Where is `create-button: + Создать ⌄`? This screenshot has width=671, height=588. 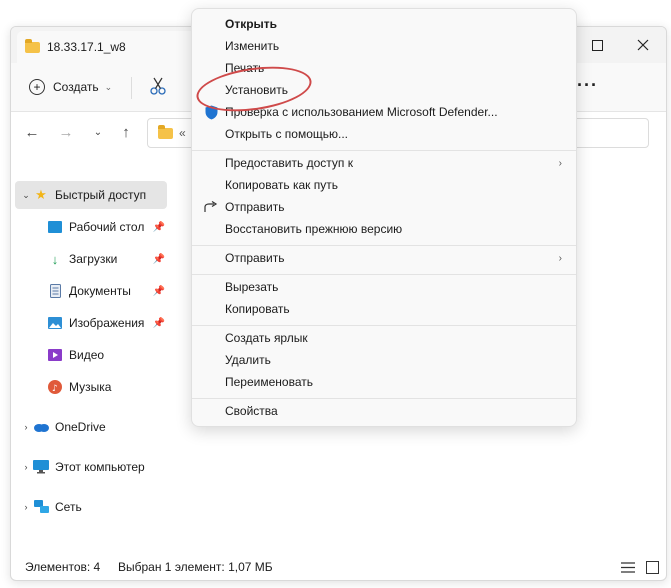
create-button: + Создать ⌄ is located at coordinates (70, 87).